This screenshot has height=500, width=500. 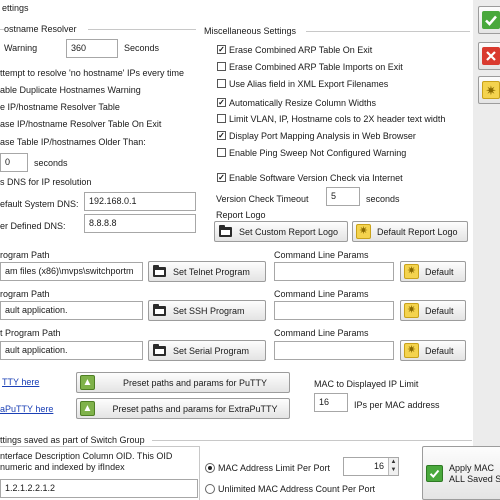 What do you see at coordinates (70, 90) in the screenshot?
I see `duplicate-warning-option: able Duplicate Hostnames Warning` at bounding box center [70, 90].